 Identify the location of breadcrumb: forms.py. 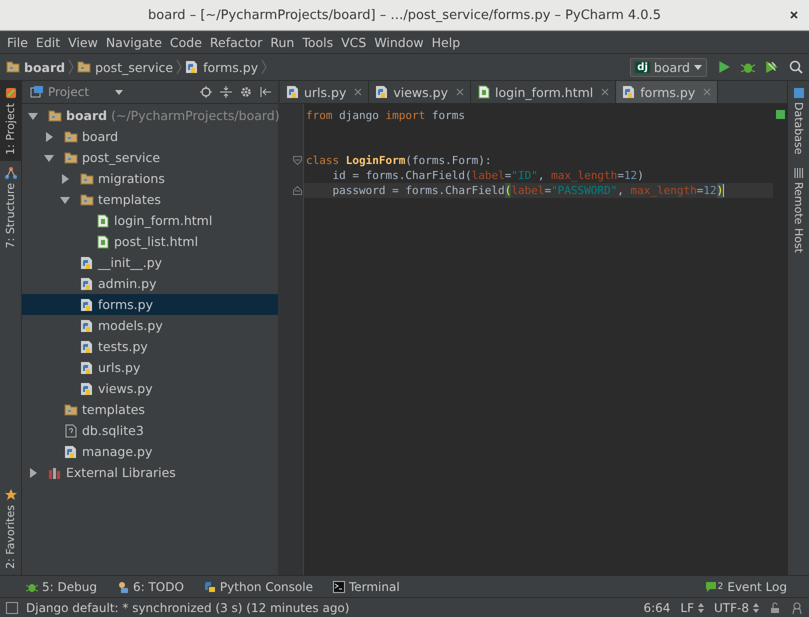
(221, 67).